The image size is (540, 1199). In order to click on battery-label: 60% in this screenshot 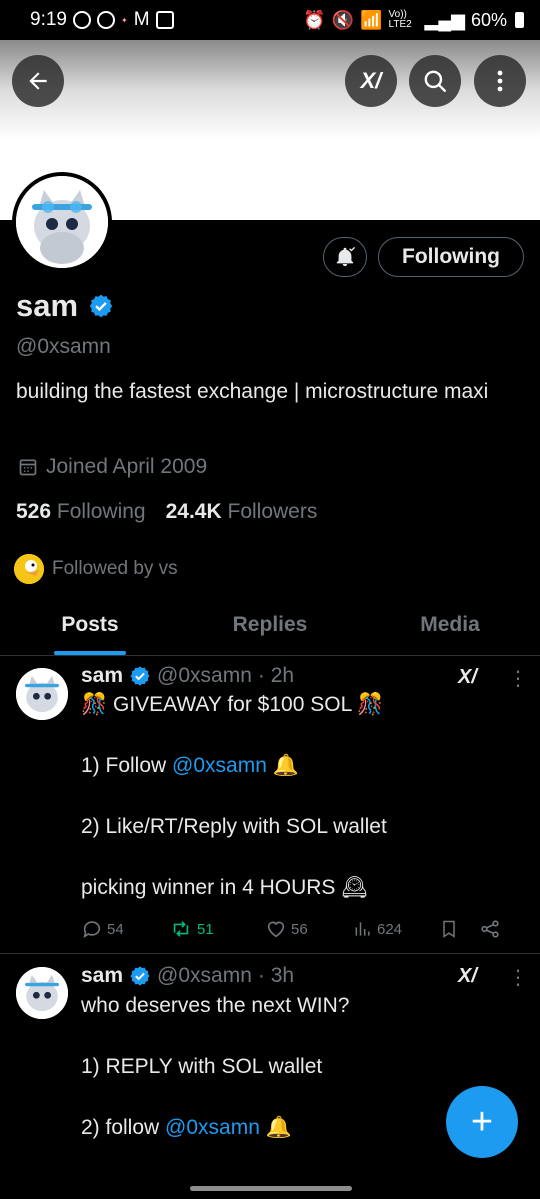, I will do `click(488, 19)`.